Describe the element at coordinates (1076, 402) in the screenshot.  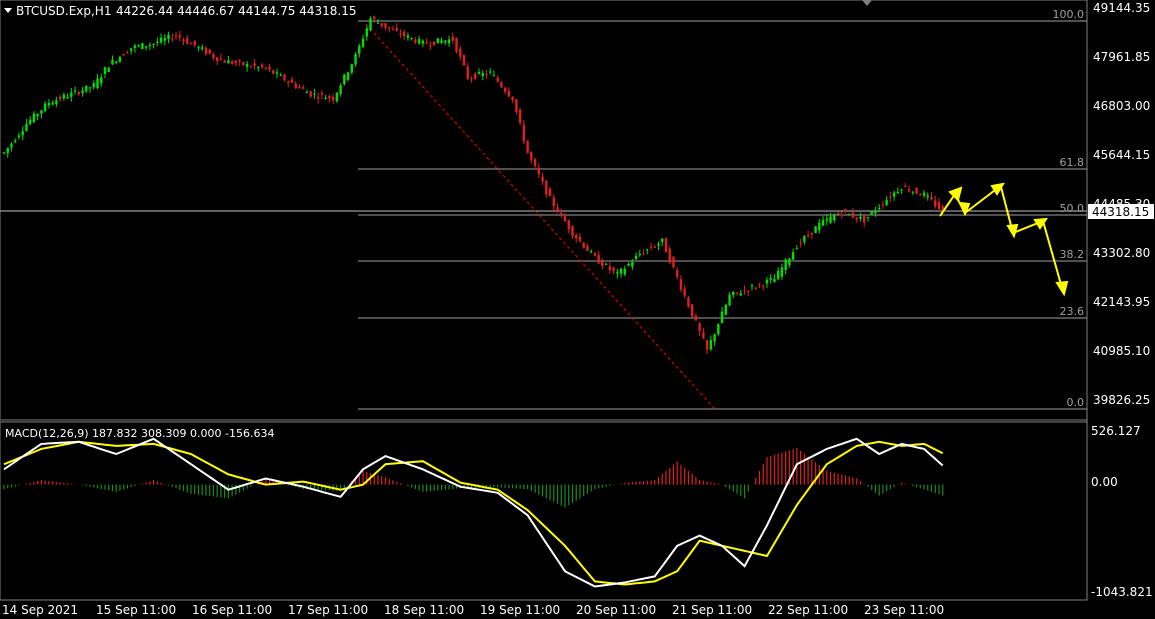
I see `fib-label: 0.0` at that location.